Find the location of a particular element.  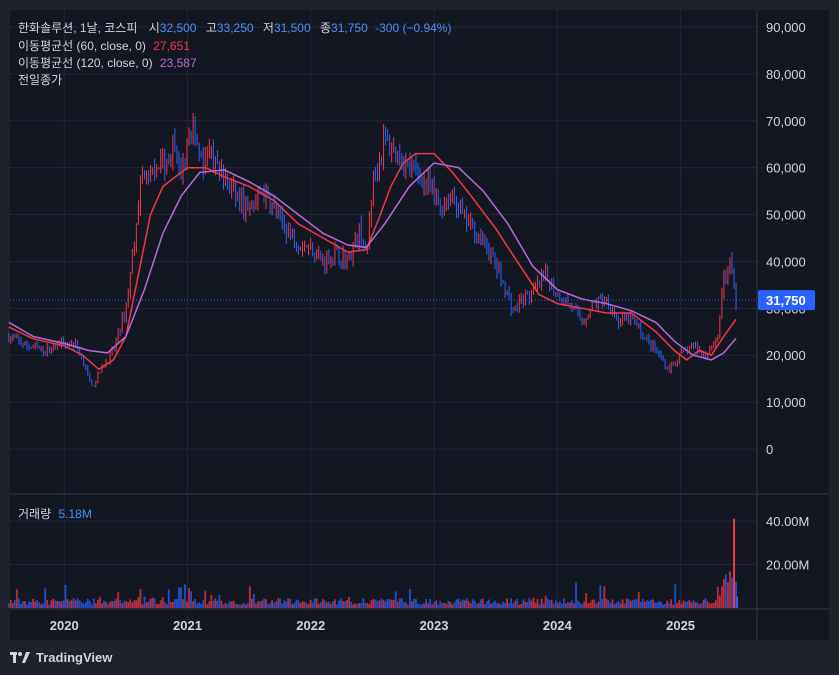

volume-tick-label: 20.00M is located at coordinates (787, 565).